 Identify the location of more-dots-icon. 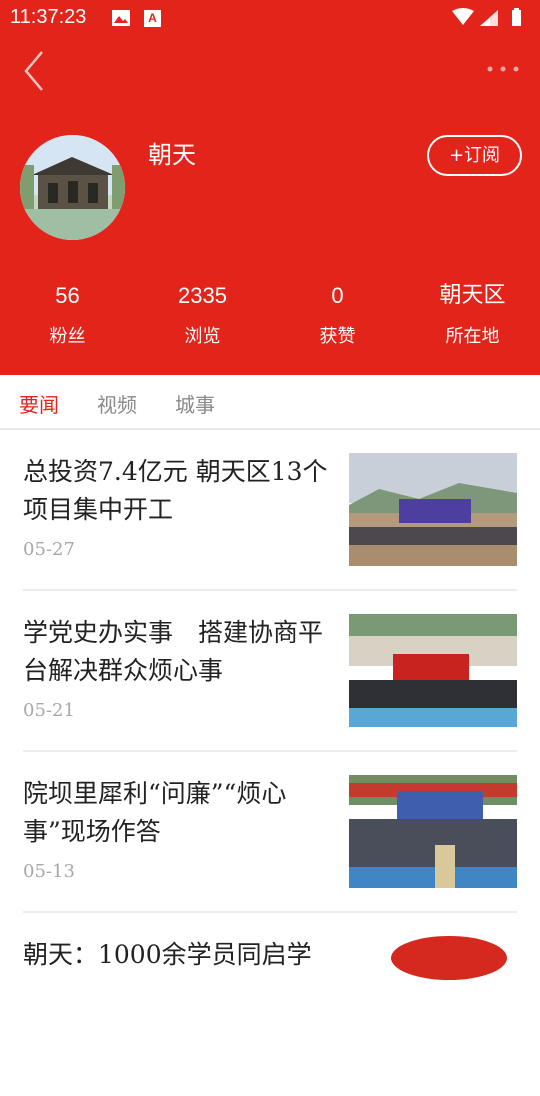
(503, 69).